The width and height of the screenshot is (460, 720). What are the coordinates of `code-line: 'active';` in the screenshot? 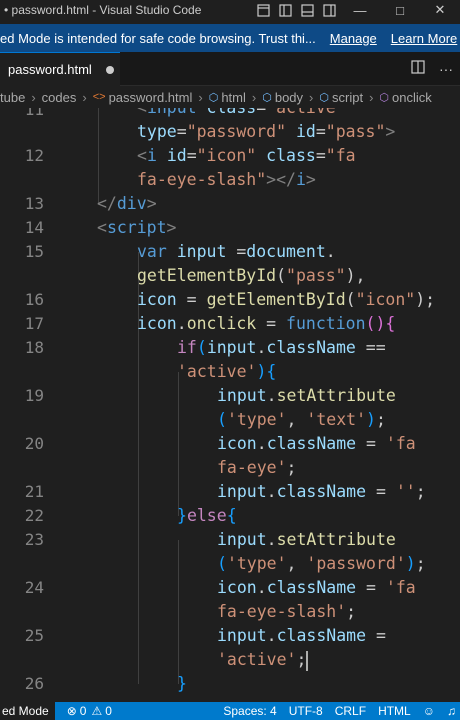 It's located at (263, 660).